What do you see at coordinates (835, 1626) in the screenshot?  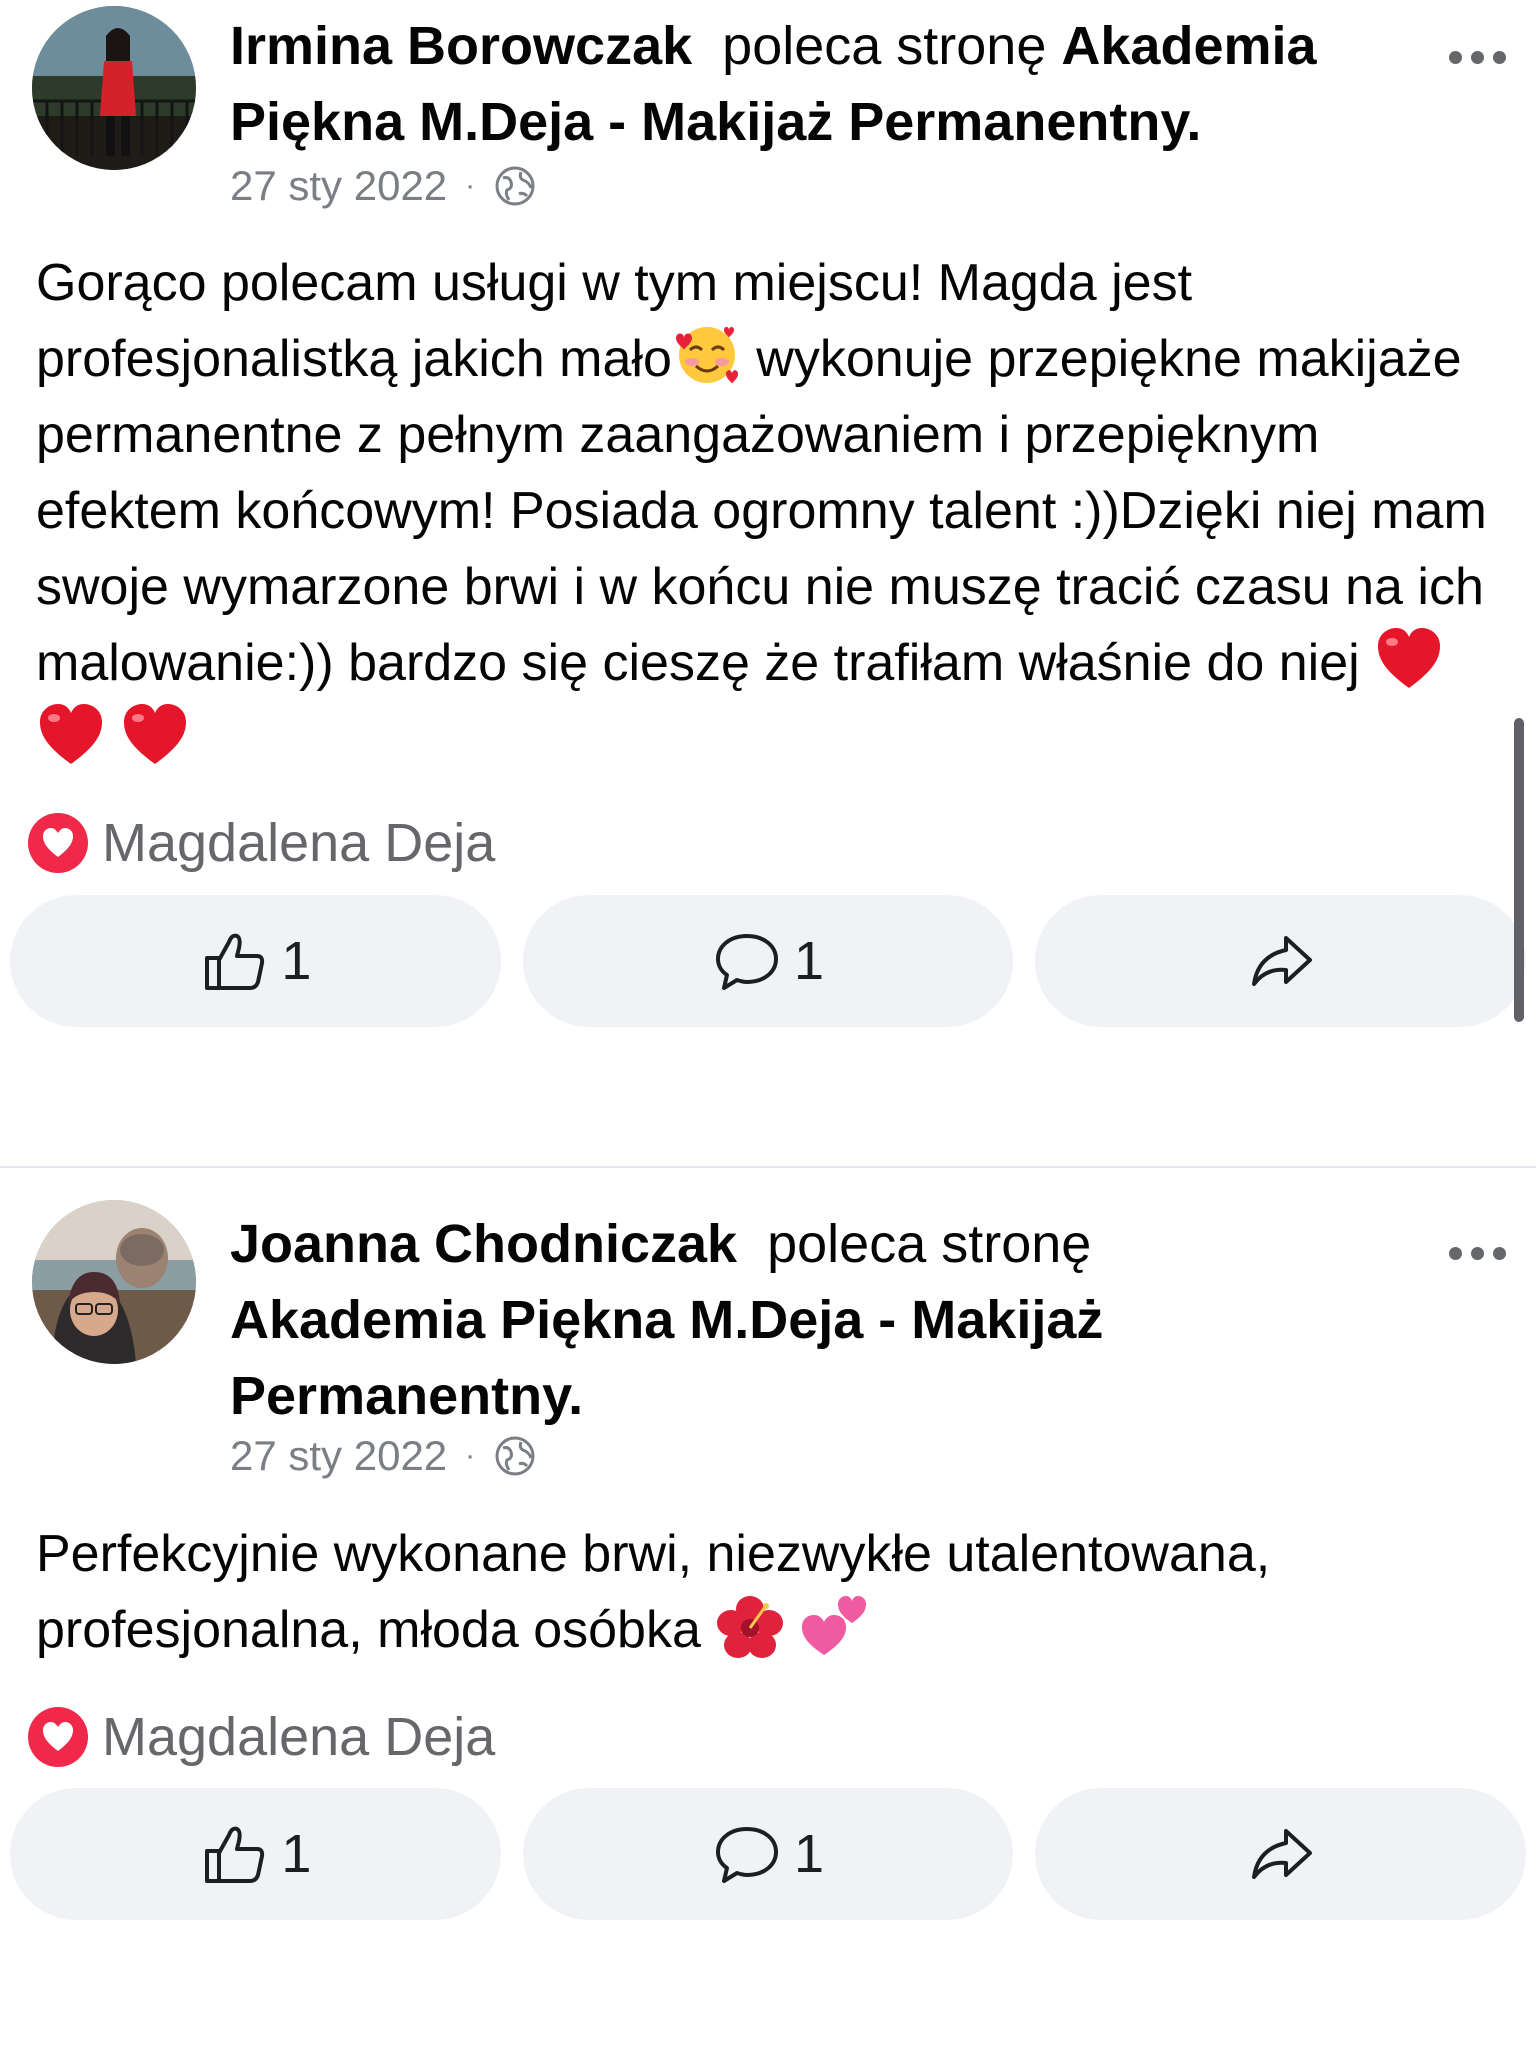 I see `two-hearts-icon` at bounding box center [835, 1626].